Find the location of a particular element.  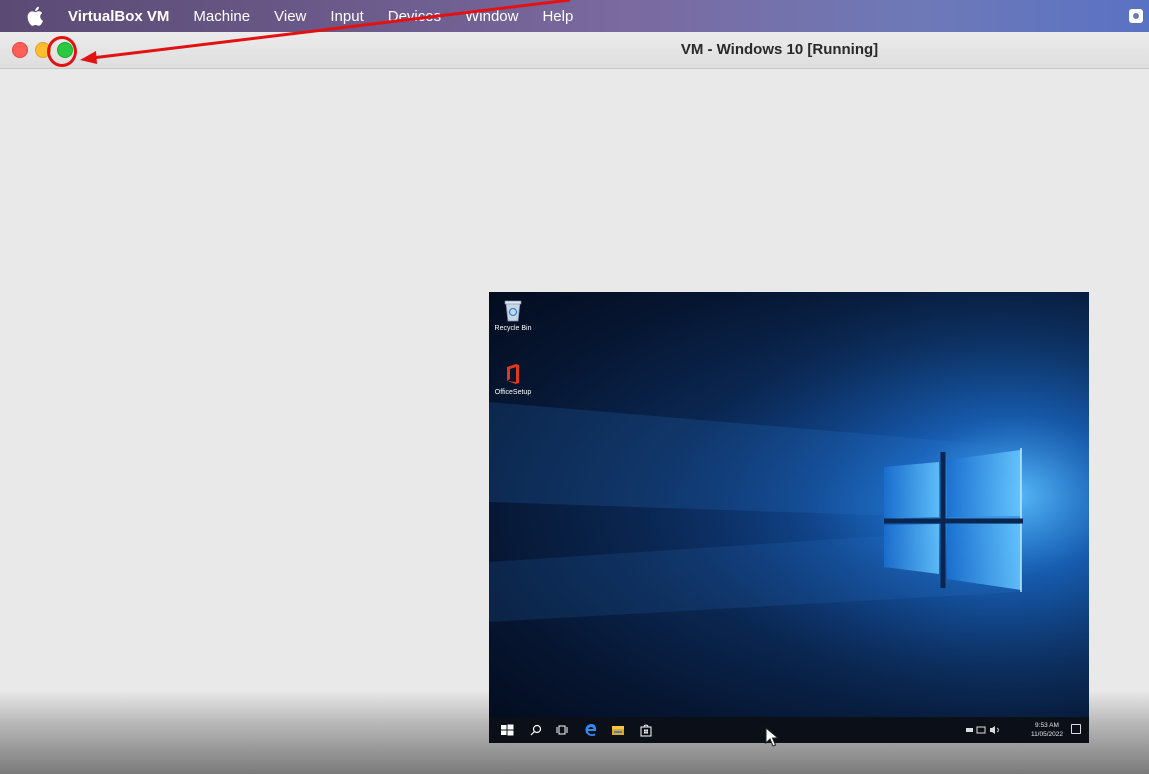

menu-devices: Devices is located at coordinates (414, 16).